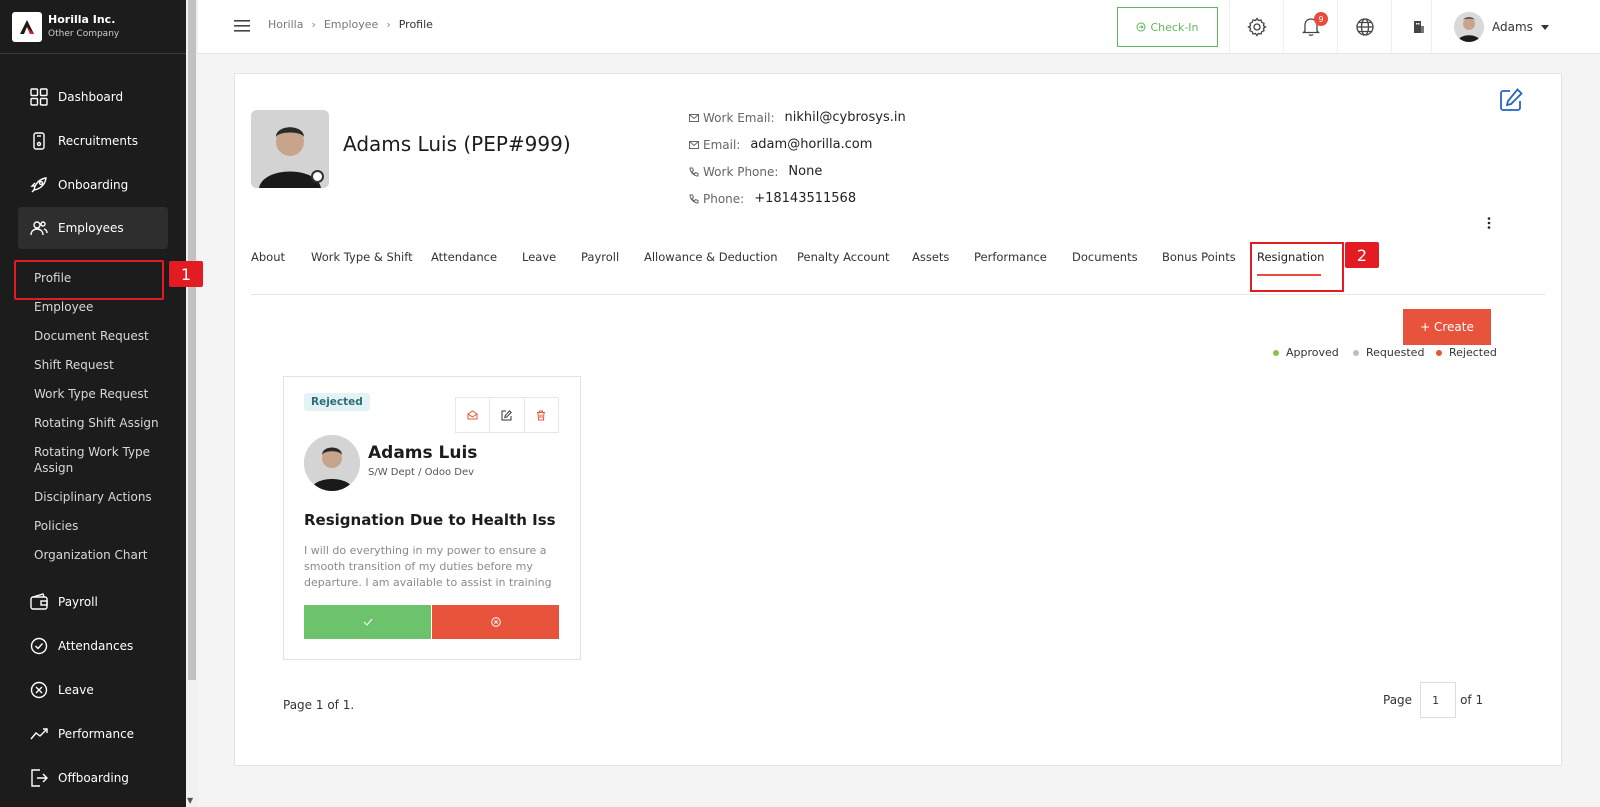 This screenshot has height=807, width=1600. What do you see at coordinates (104, 423) in the screenshot?
I see `sidebar-subitem-rotating-shift-assign: Rotating Shift Assign` at bounding box center [104, 423].